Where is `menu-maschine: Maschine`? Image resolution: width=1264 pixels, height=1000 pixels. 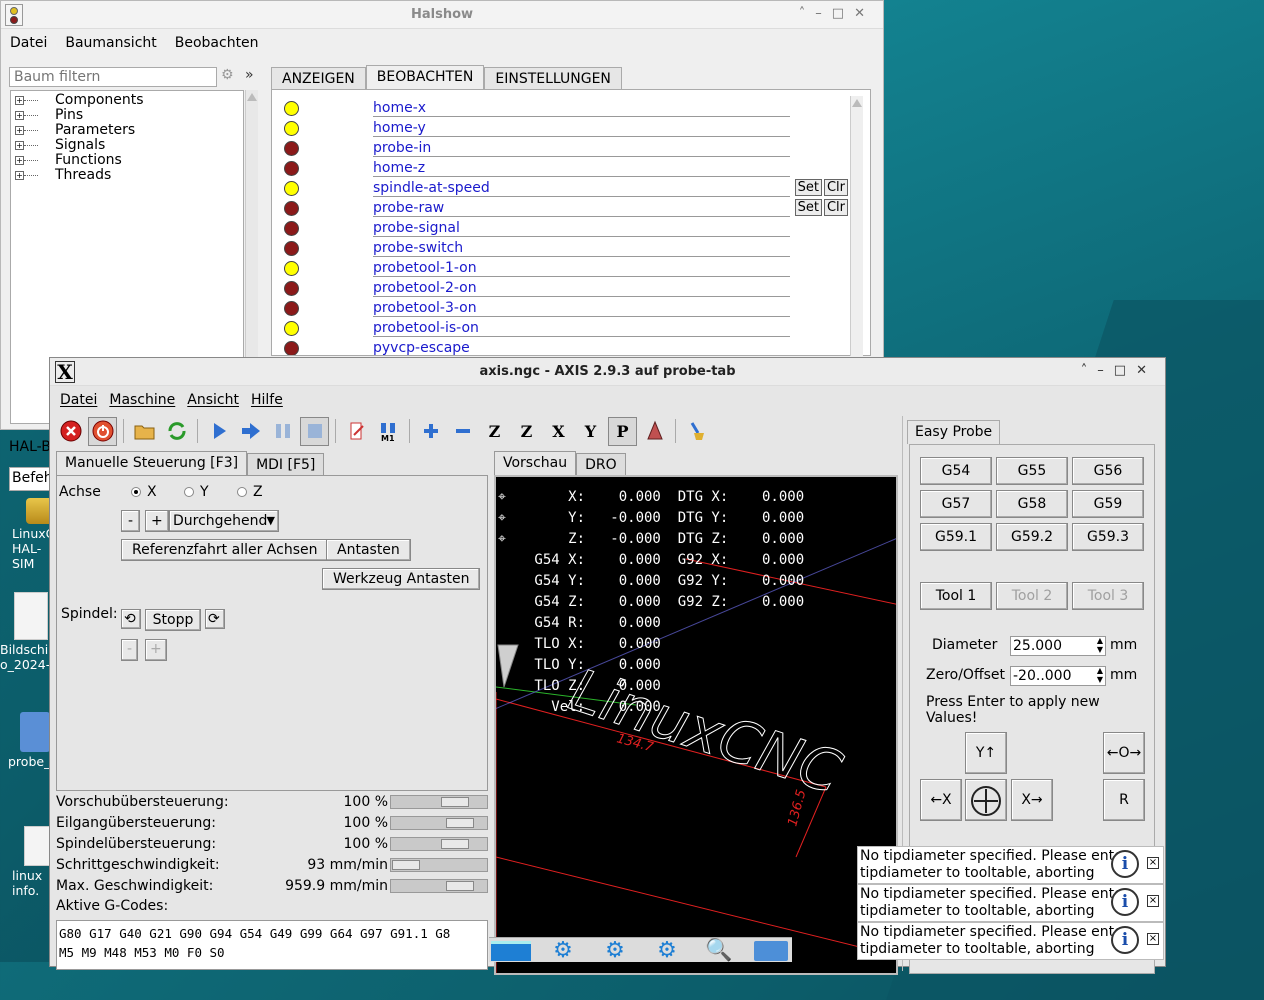
menu-maschine: Maschine is located at coordinates (142, 400).